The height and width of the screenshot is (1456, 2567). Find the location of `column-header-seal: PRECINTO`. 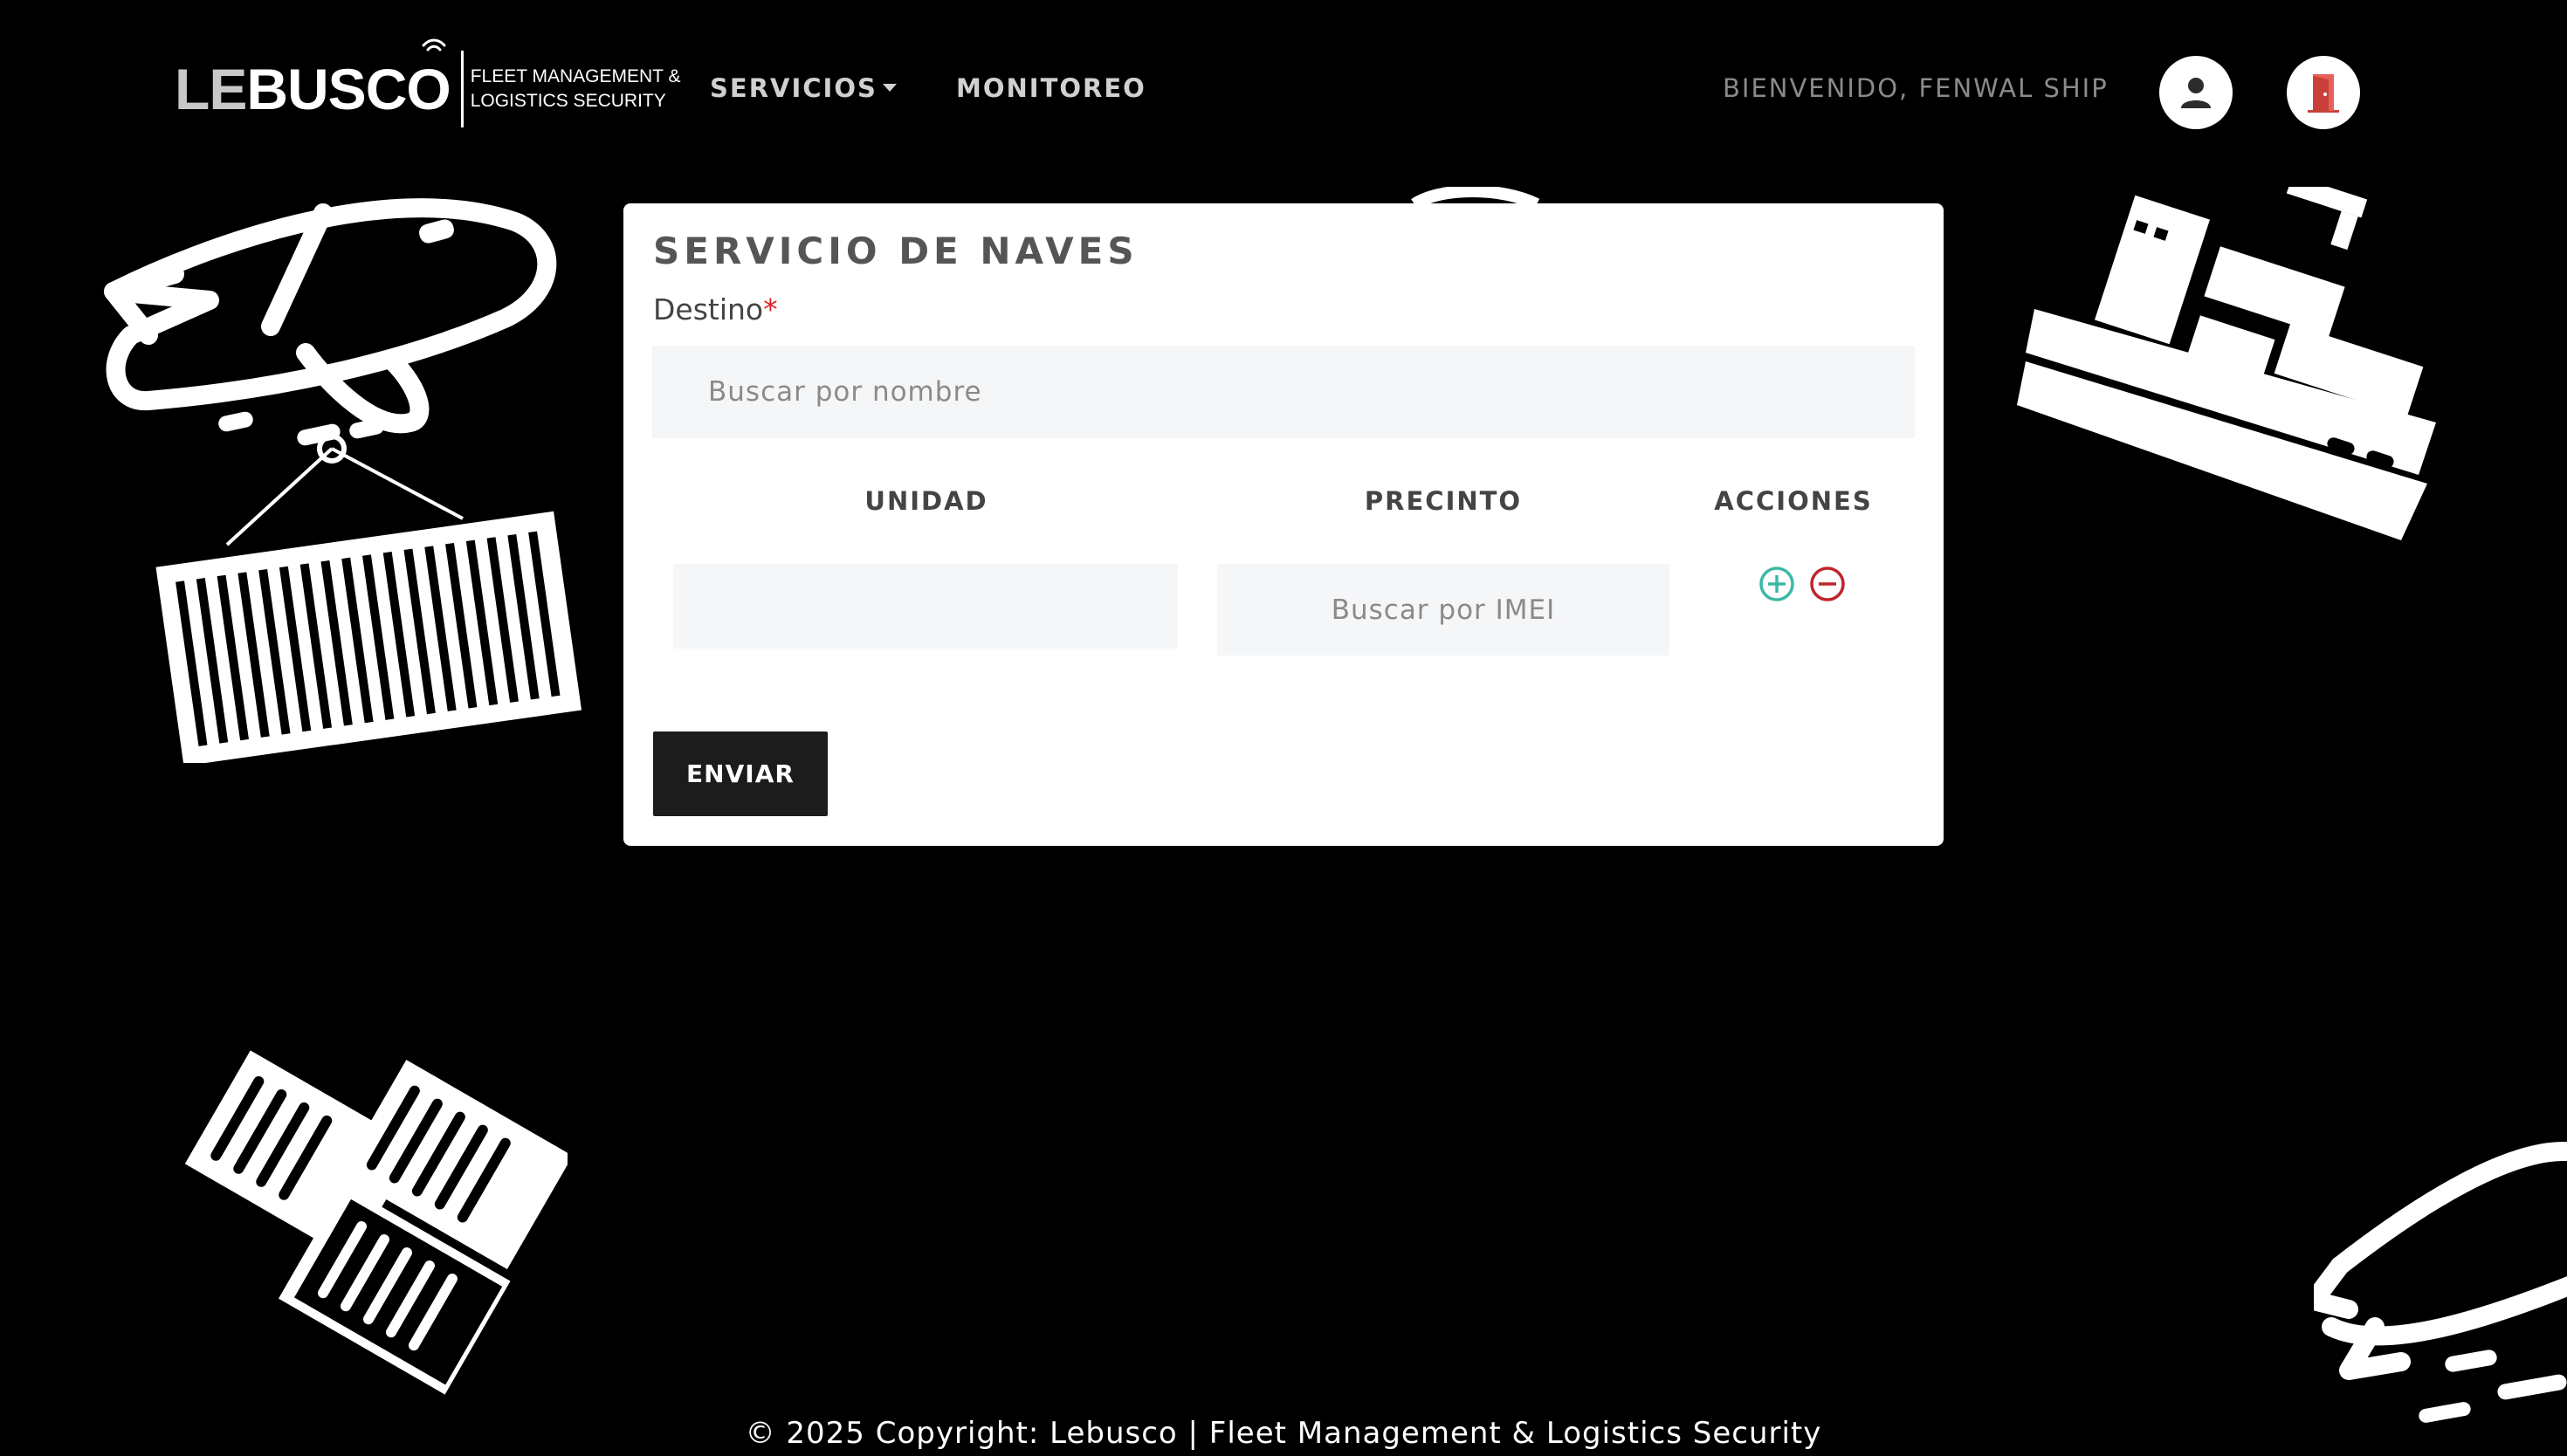

column-header-seal: PRECINTO is located at coordinates (1443, 501).